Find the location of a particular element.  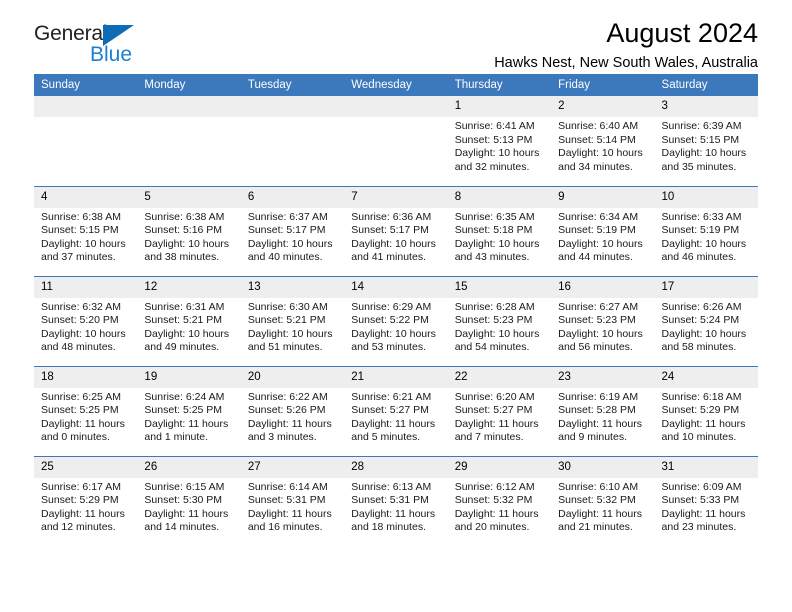

sunrise-time: Sunrise: 6:30 AM is located at coordinates (287, 306).